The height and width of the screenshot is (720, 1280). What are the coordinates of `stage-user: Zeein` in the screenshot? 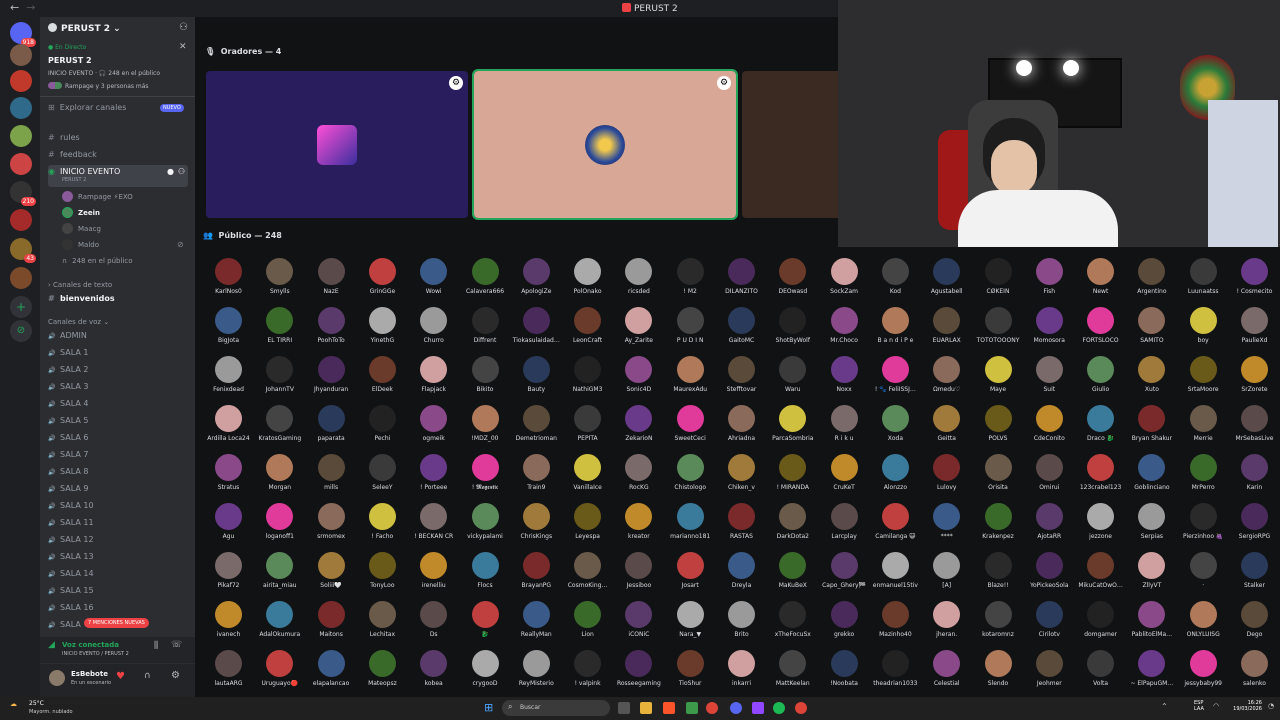 It's located at (81, 213).